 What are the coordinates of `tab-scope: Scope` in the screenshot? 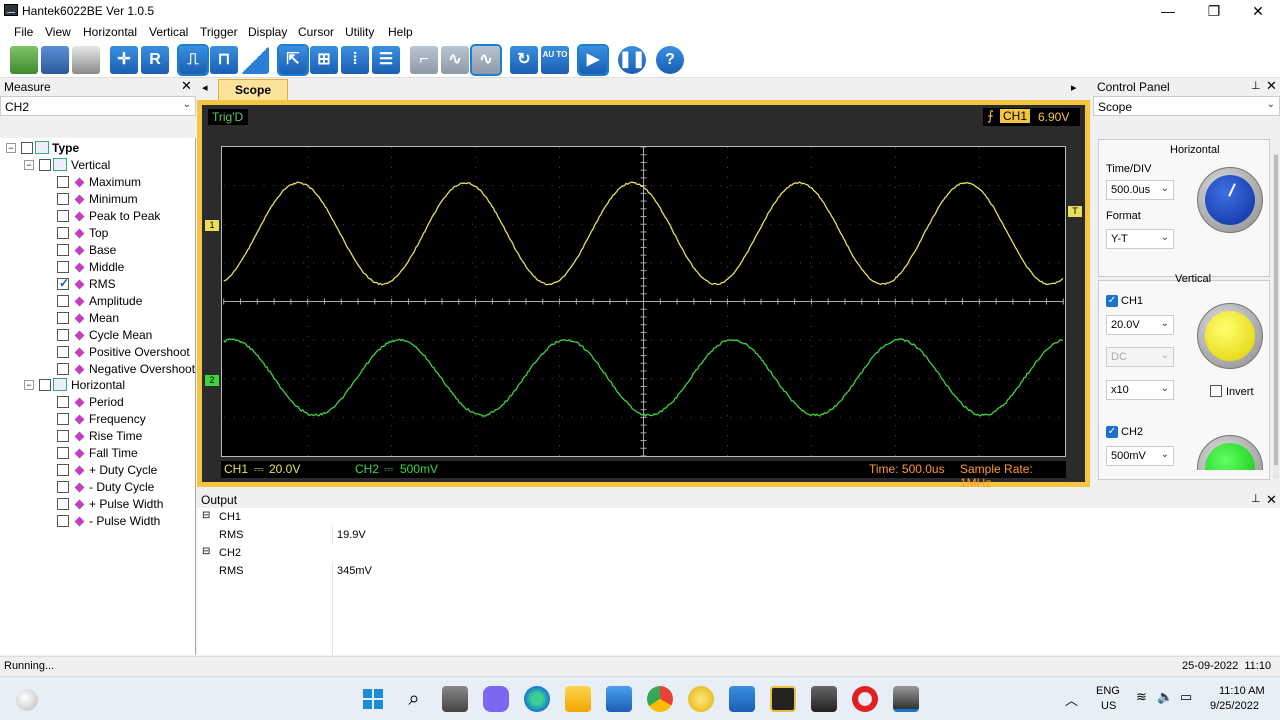 It's located at (253, 89).